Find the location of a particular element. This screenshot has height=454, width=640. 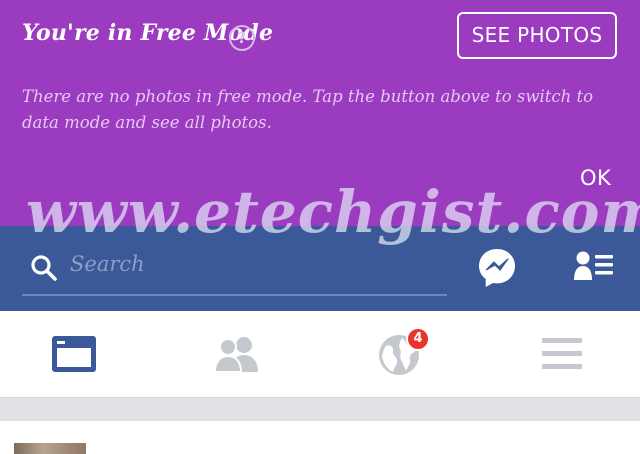

search-icon is located at coordinates (44, 268).